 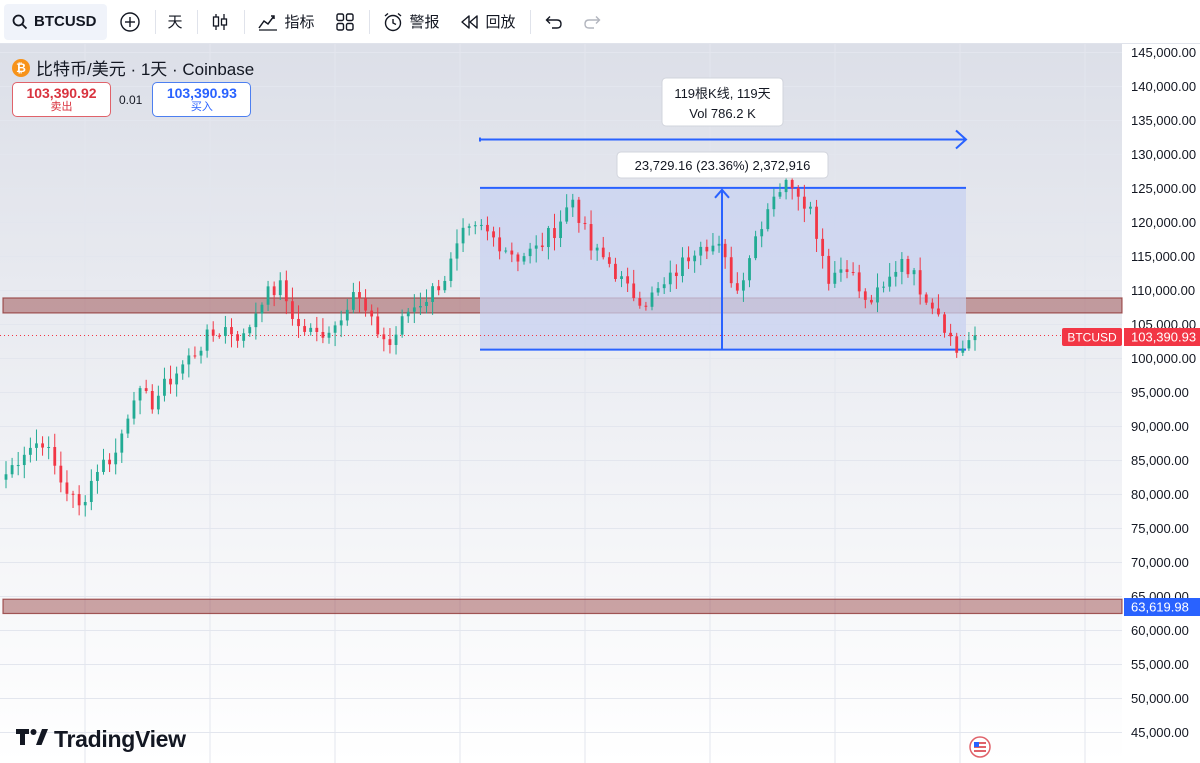 What do you see at coordinates (1163, 154) in the screenshot?
I see `price-tick-label: 130,000.00` at bounding box center [1163, 154].